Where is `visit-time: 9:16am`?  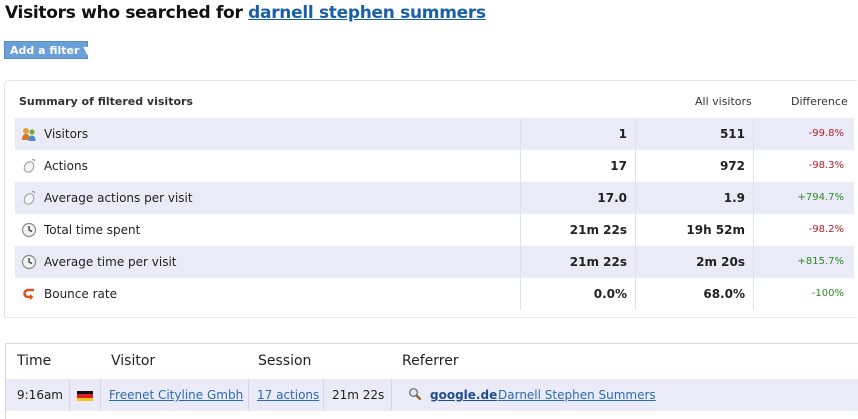 visit-time: 9:16am is located at coordinates (40, 395).